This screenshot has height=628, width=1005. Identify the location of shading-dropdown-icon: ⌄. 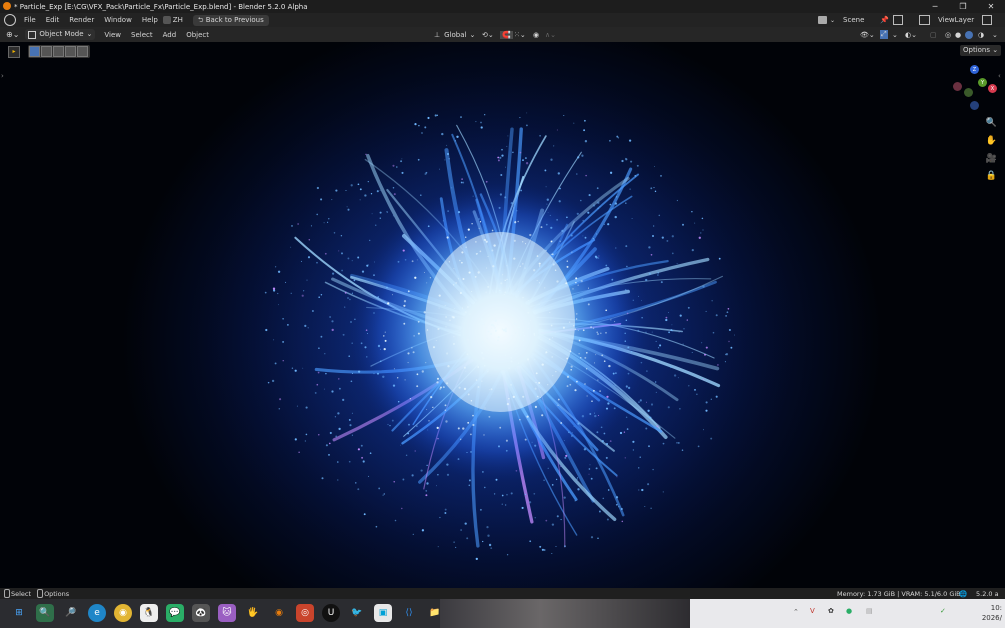
(995, 35).